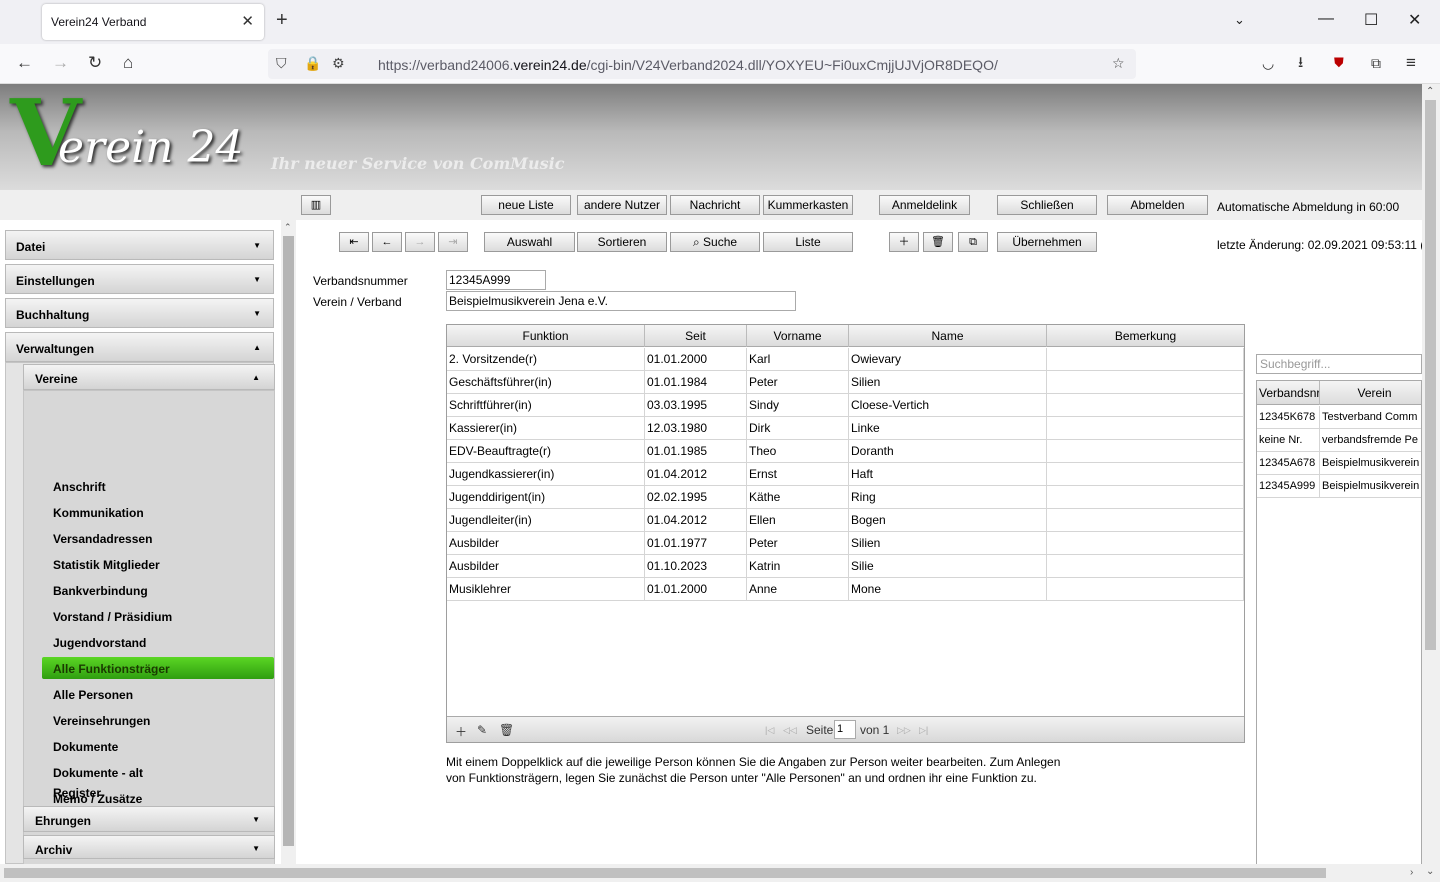  I want to click on sidebar-scrollbar: ⌃, so click(288, 542).